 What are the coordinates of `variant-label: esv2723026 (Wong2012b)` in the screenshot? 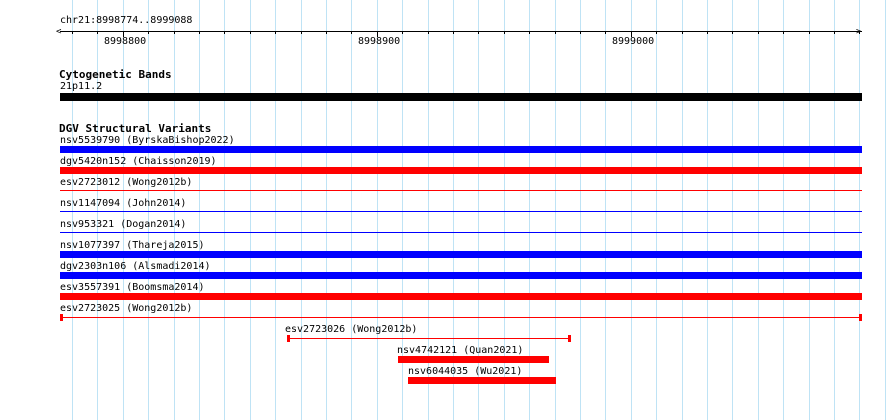 It's located at (351, 329).